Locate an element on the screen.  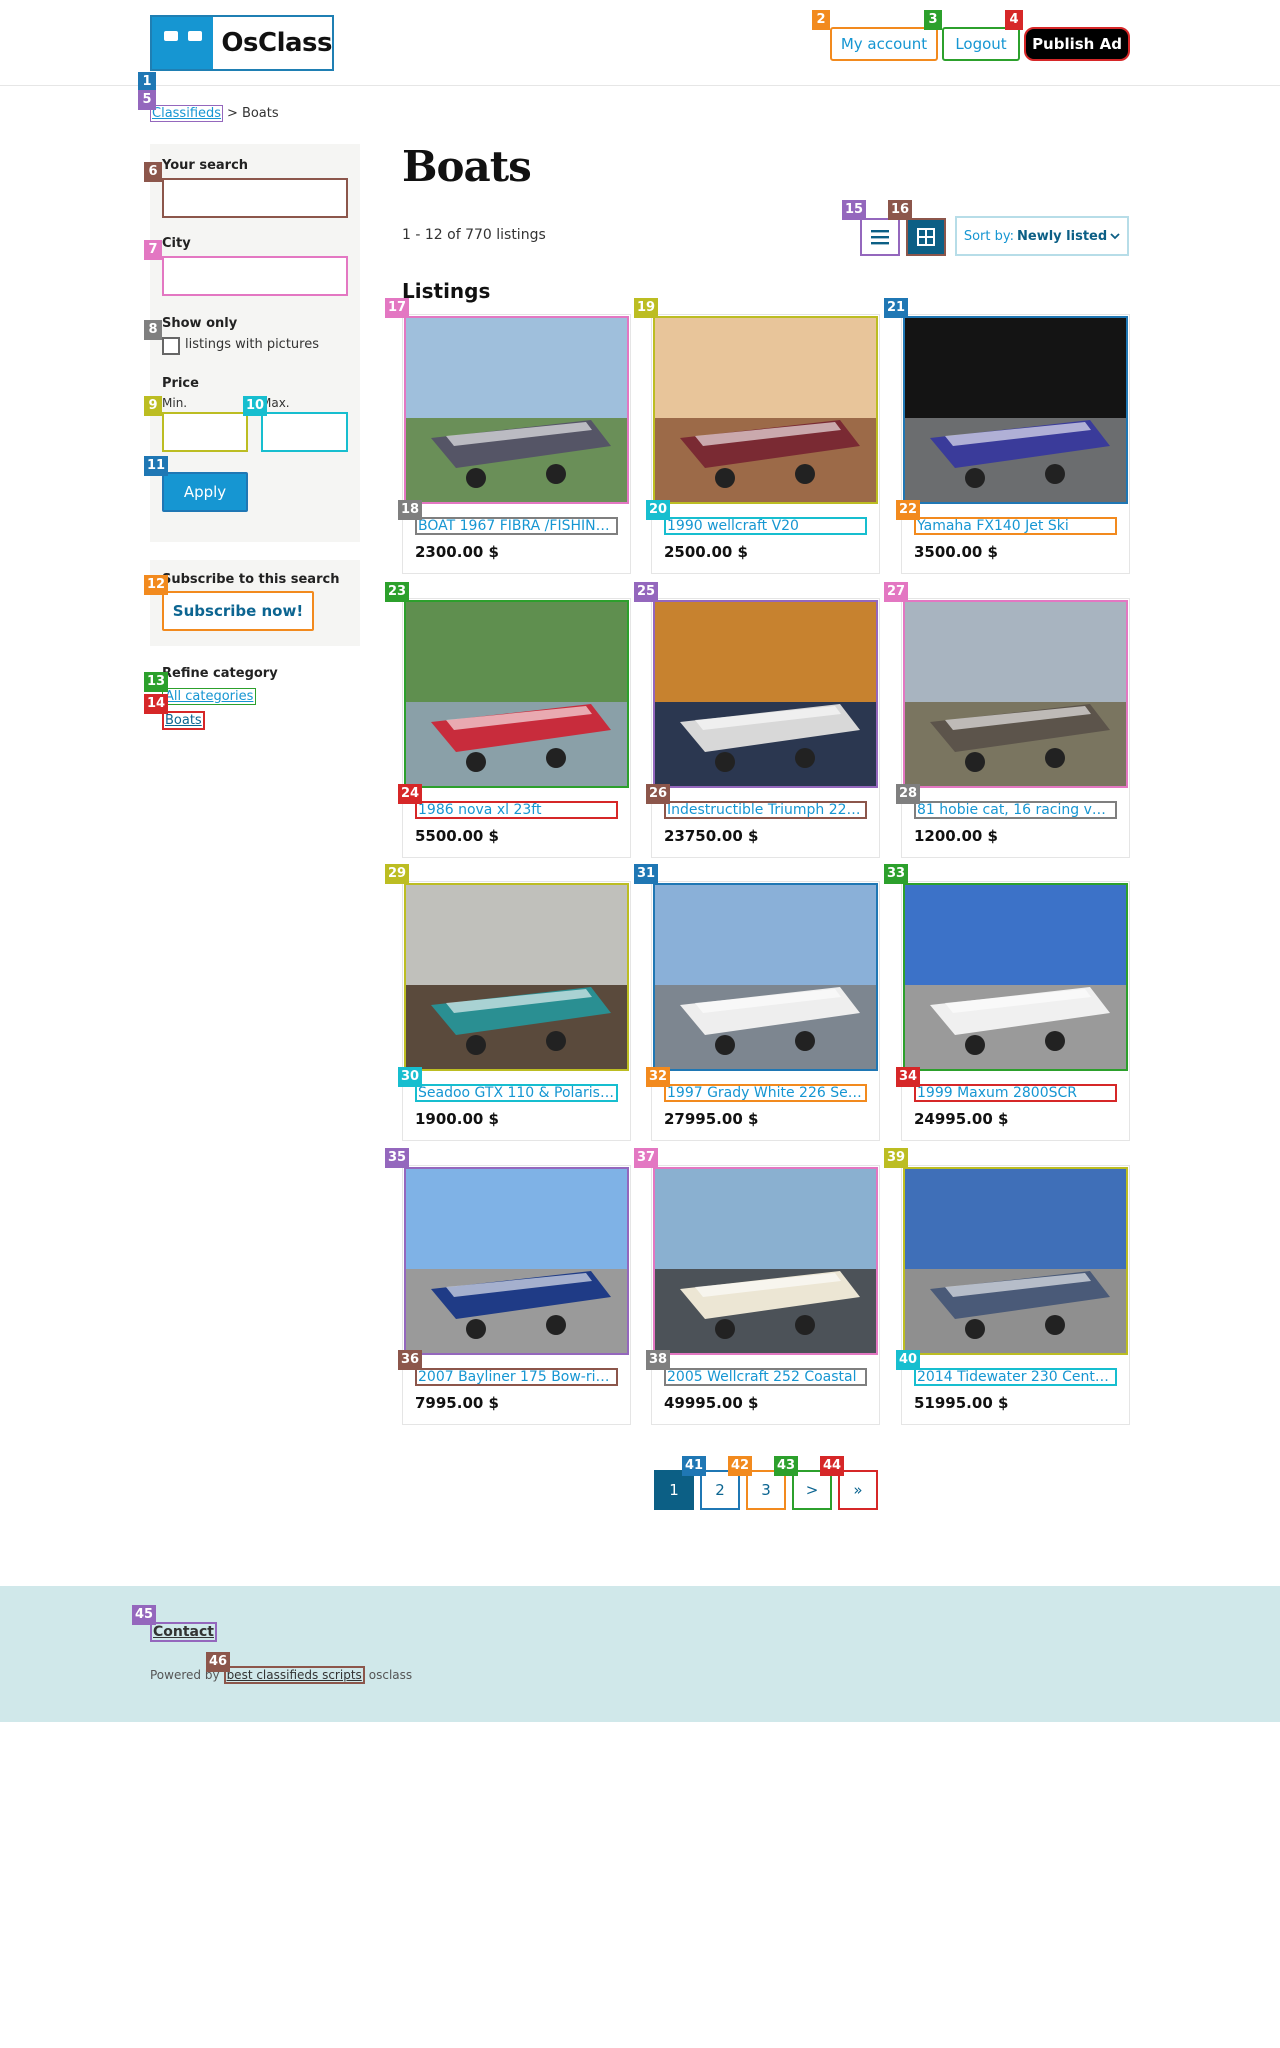
max-price-input is located at coordinates (304, 432).